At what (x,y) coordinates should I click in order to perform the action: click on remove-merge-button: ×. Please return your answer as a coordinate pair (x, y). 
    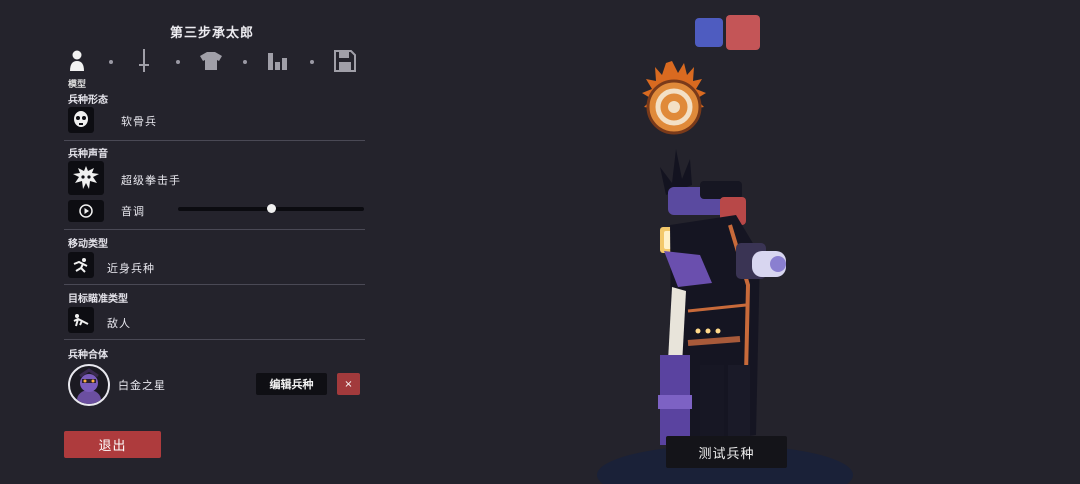
    Looking at the image, I should click on (348, 384).